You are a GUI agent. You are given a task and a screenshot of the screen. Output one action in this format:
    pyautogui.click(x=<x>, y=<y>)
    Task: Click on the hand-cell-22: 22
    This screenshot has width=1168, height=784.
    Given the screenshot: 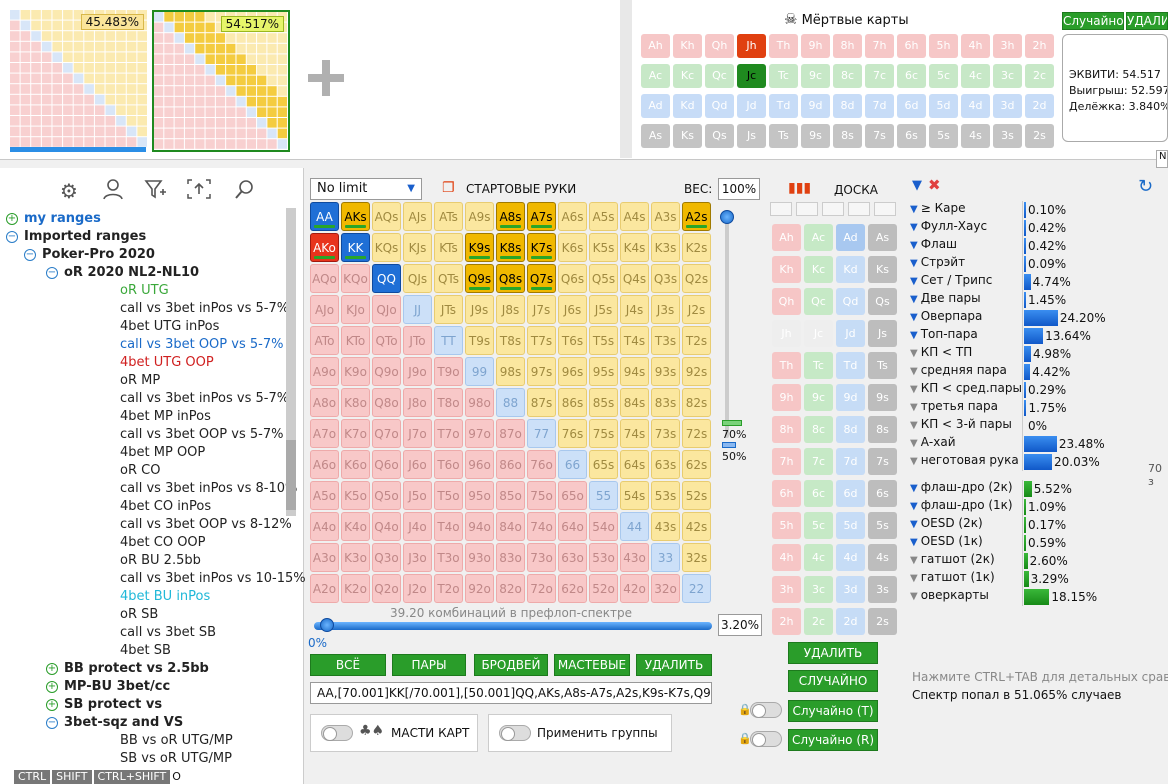 What is the action you would take?
    pyautogui.click(x=696, y=588)
    